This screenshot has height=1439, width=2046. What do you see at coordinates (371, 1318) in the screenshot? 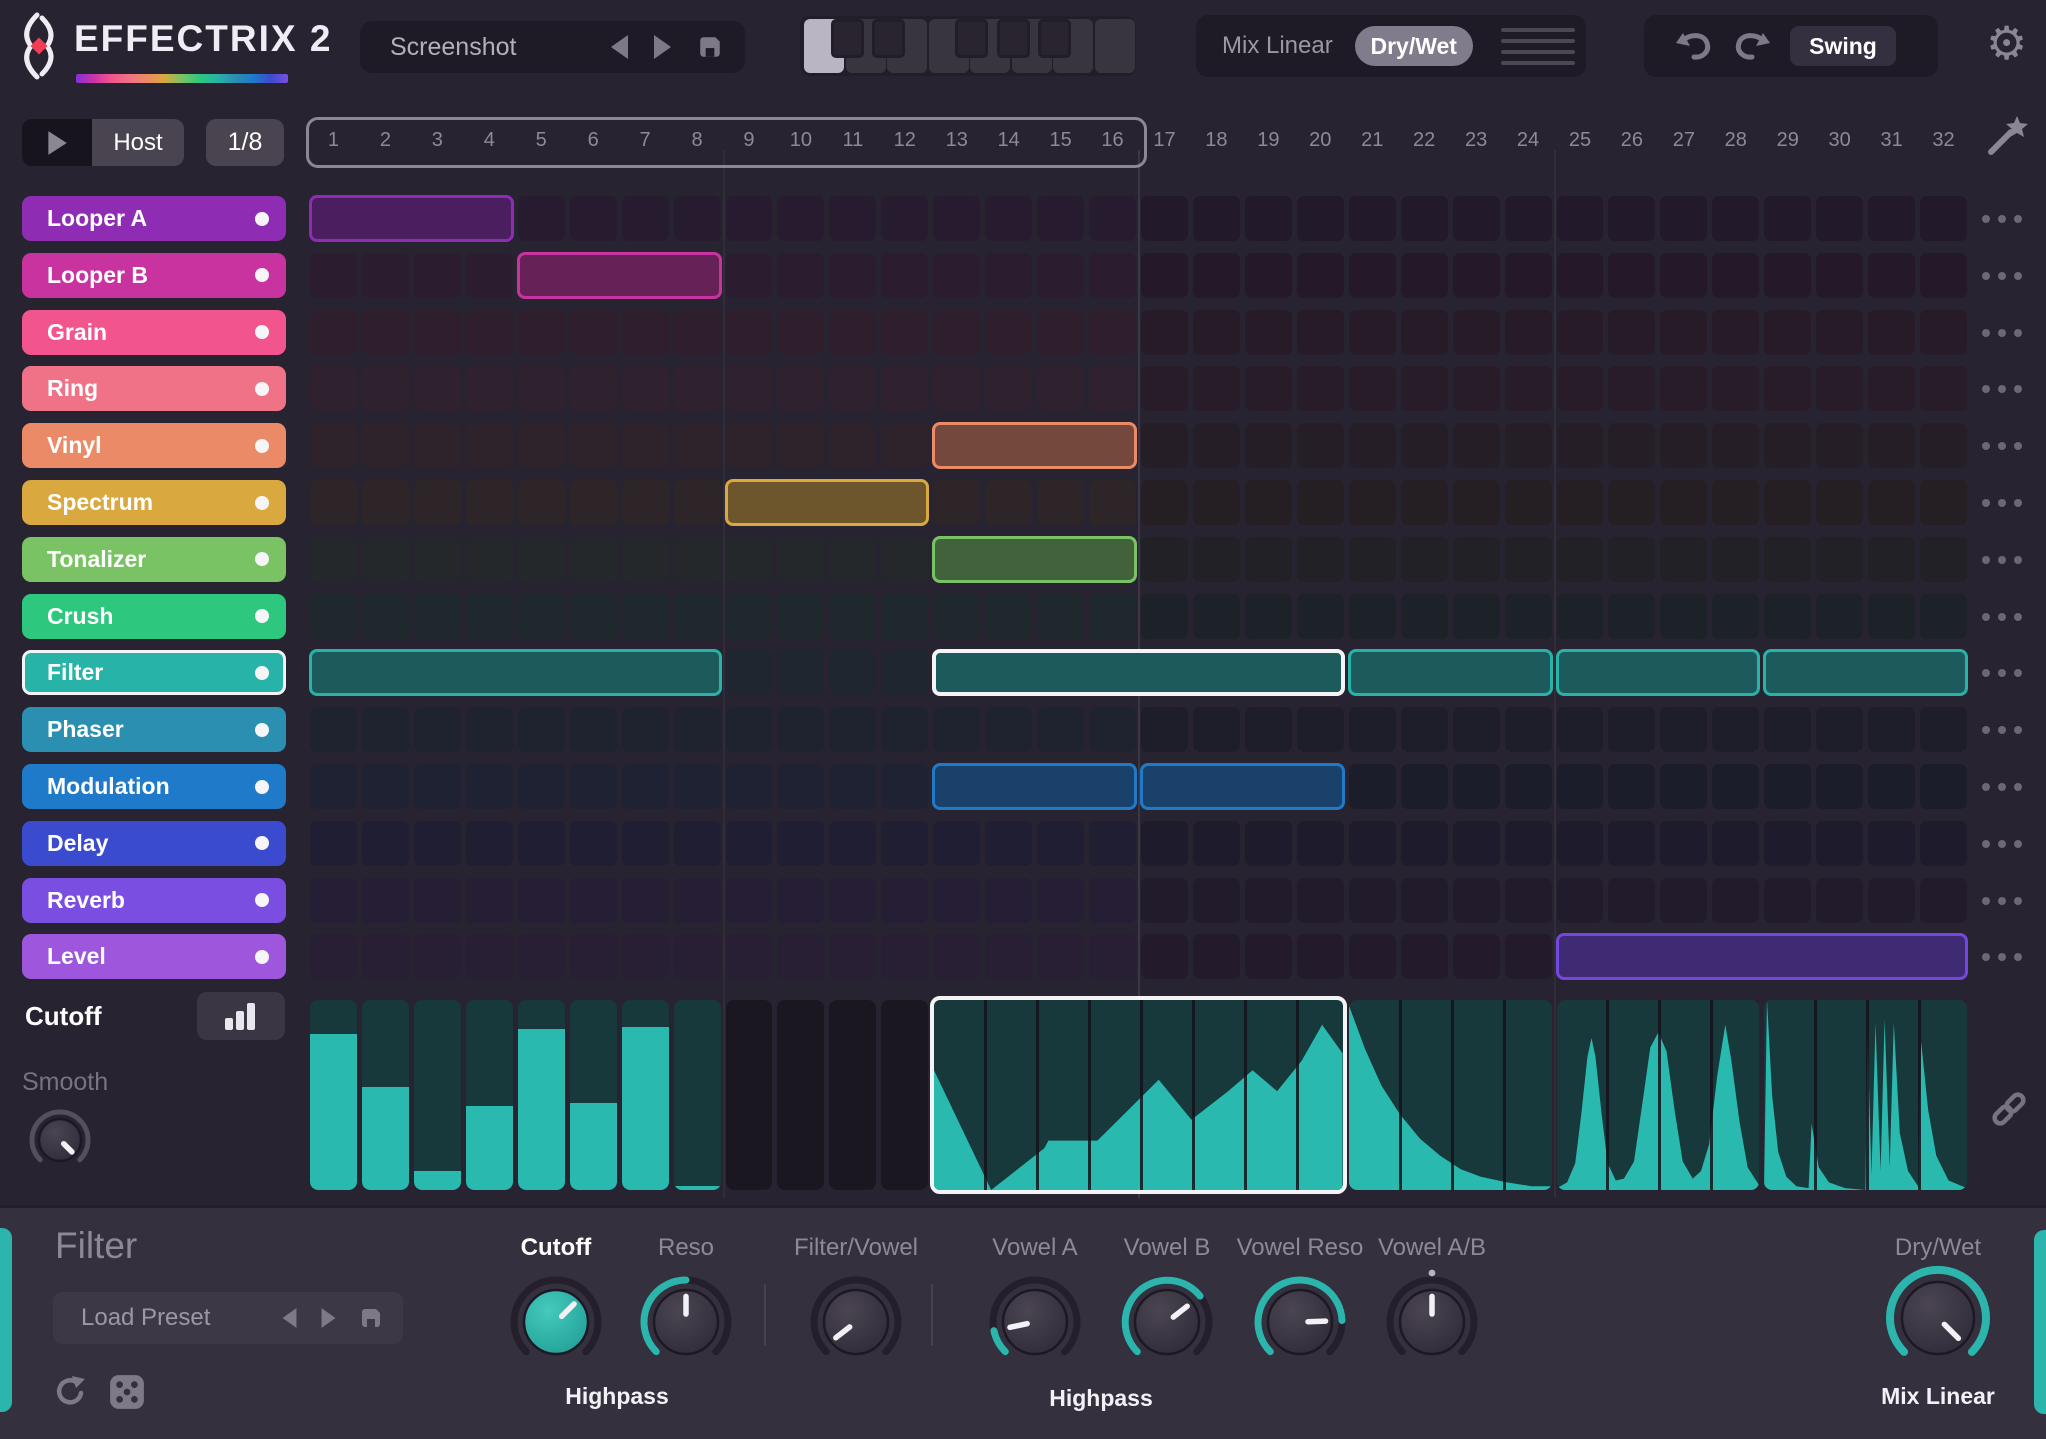
I see `effect-preset-save-icon` at bounding box center [371, 1318].